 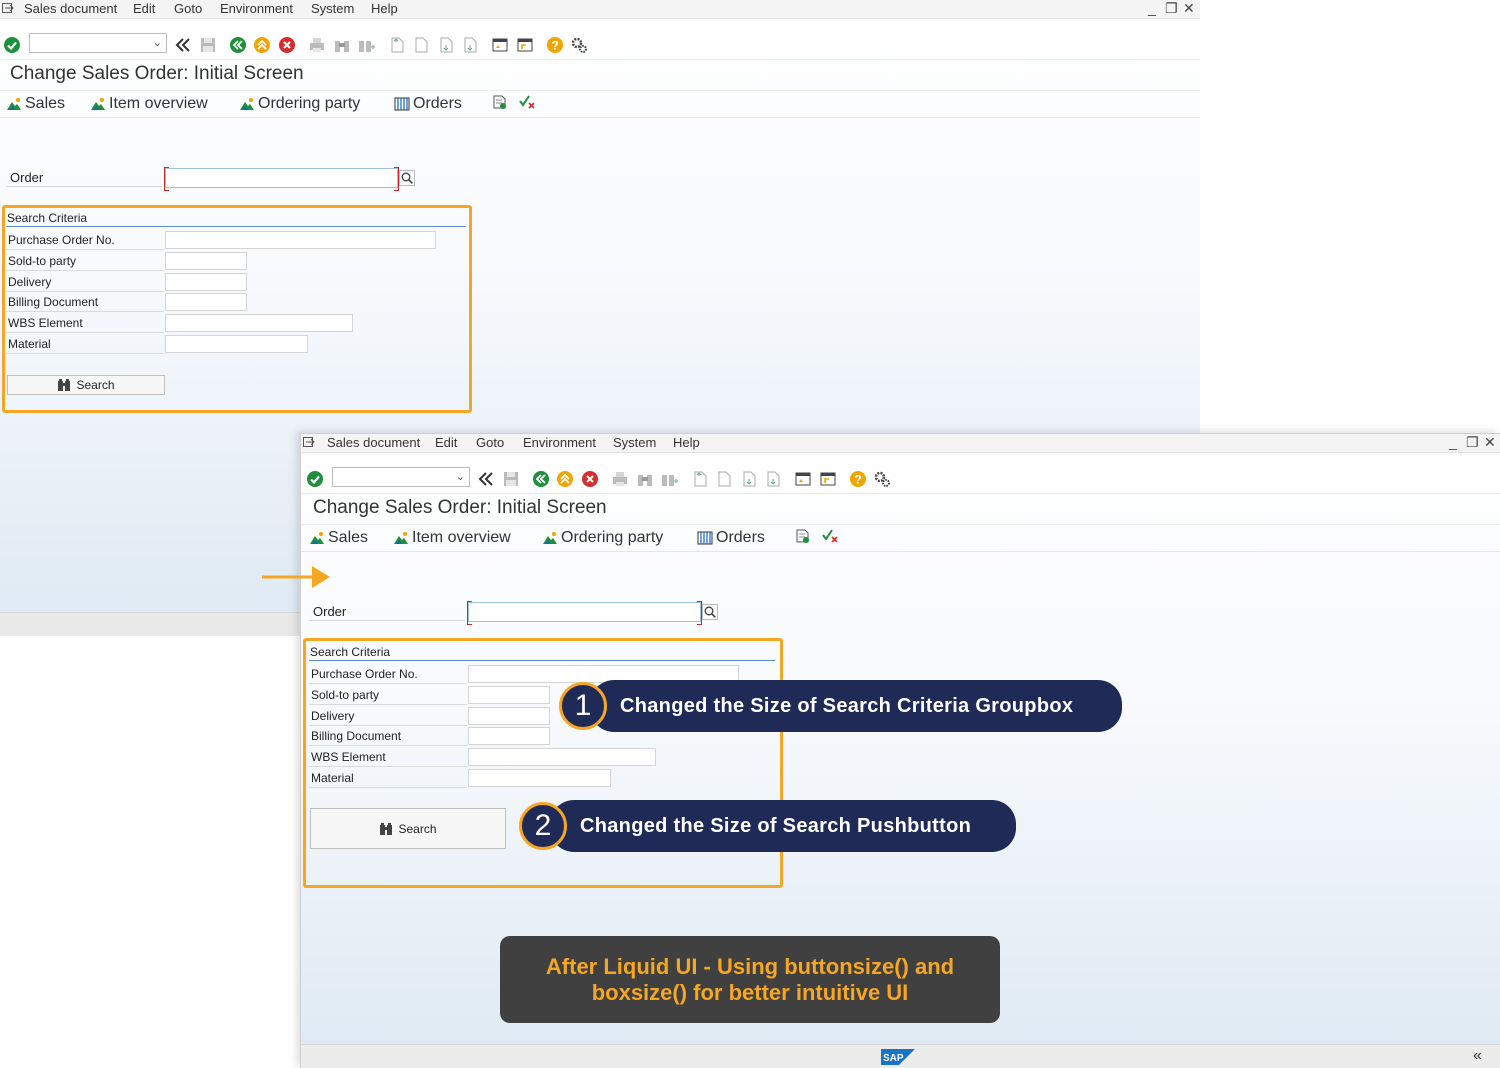 I want to click on binoculars-icon, so click(x=64, y=385).